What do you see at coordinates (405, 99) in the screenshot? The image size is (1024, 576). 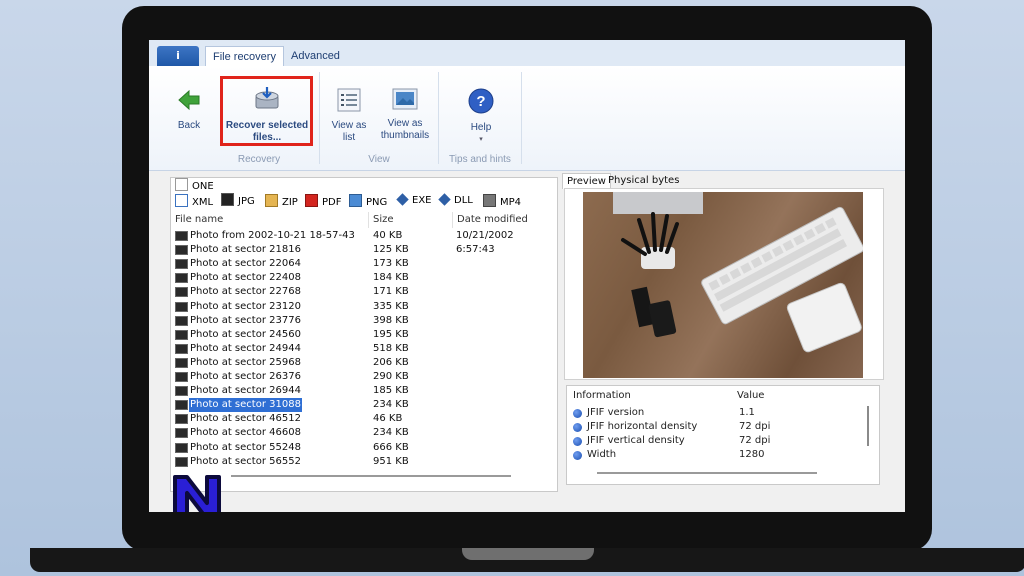 I see `thumbnails-view-icon` at bounding box center [405, 99].